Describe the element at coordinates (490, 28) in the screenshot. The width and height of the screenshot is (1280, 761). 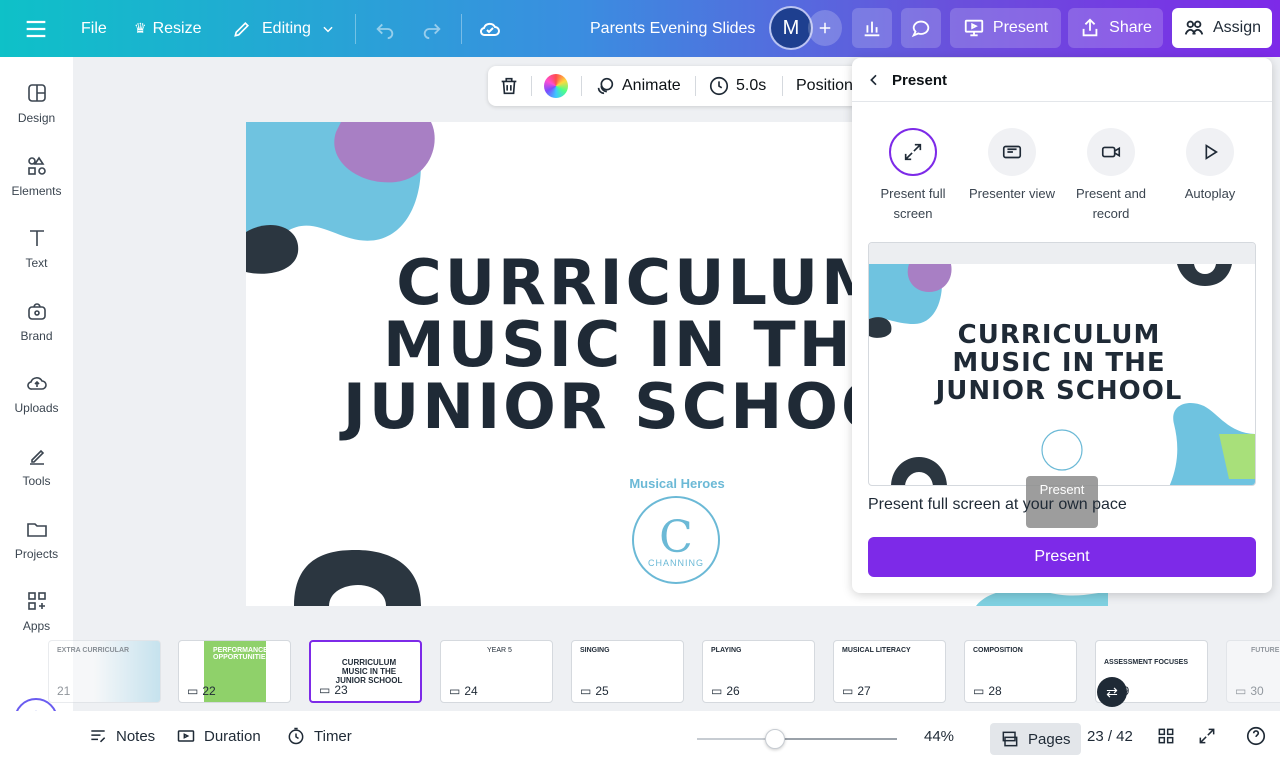
I see `cloud-saved-icon` at that location.